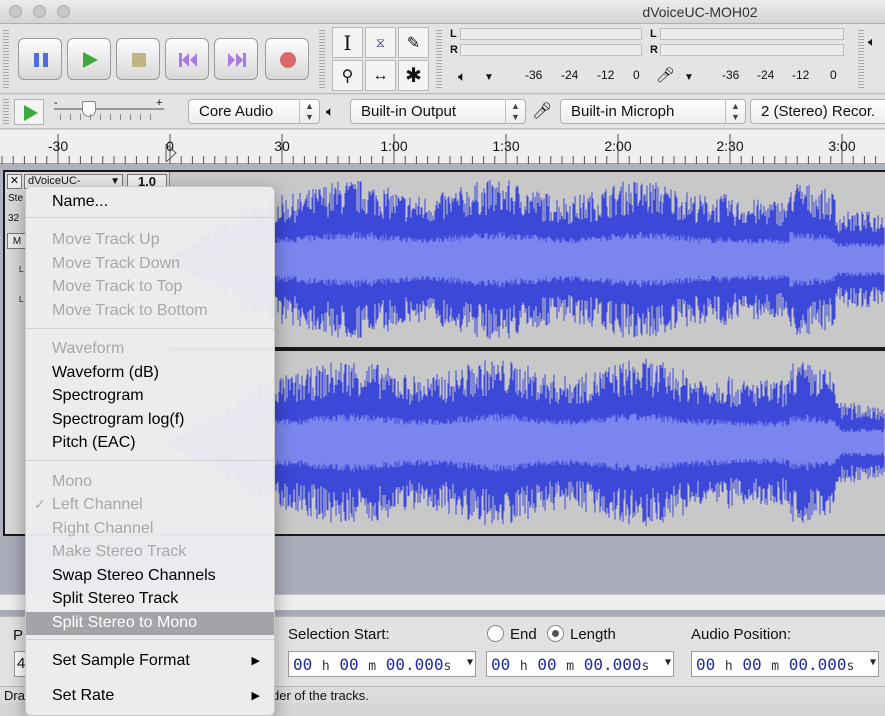 The height and width of the screenshot is (716, 885). What do you see at coordinates (689, 77) in the screenshot?
I see `record-meter-dropdown: ▼` at bounding box center [689, 77].